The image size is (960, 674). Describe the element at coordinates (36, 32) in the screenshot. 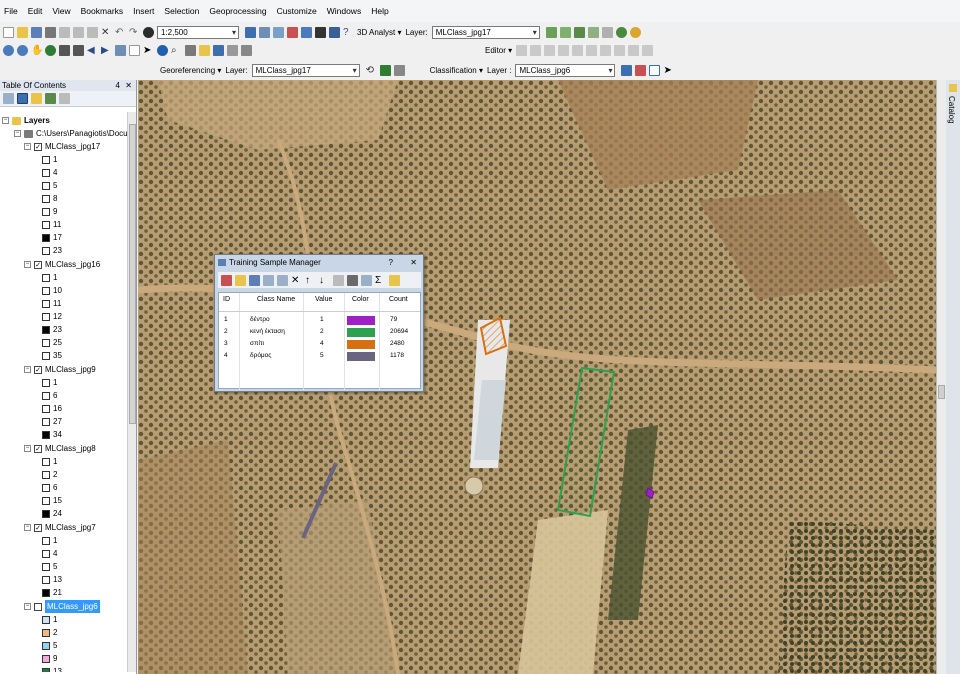

I see `save-icon` at that location.